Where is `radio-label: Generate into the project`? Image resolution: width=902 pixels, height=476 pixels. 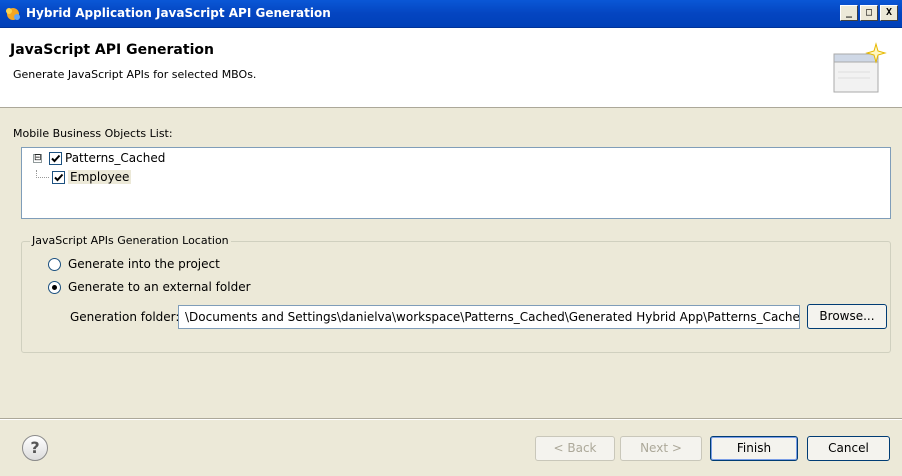
radio-label: Generate into the project is located at coordinates (144, 264).